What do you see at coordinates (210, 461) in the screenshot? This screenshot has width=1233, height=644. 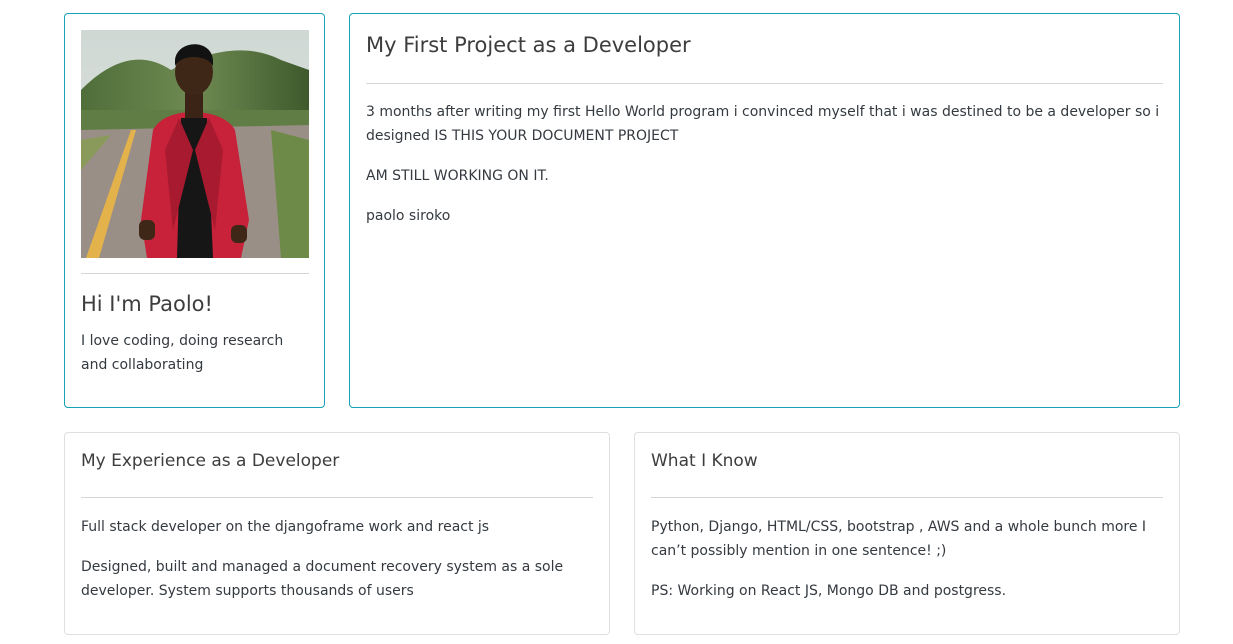 I see `experience-title: My Experience as a Developer` at bounding box center [210, 461].